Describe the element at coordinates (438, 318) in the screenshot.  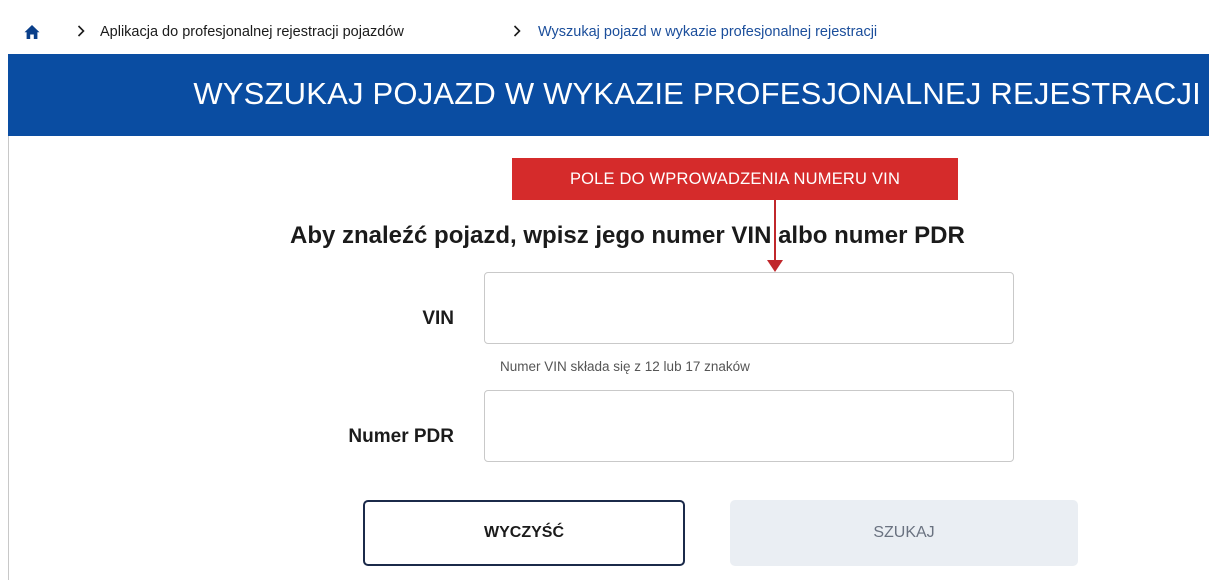
I see `vin-label: VIN` at that location.